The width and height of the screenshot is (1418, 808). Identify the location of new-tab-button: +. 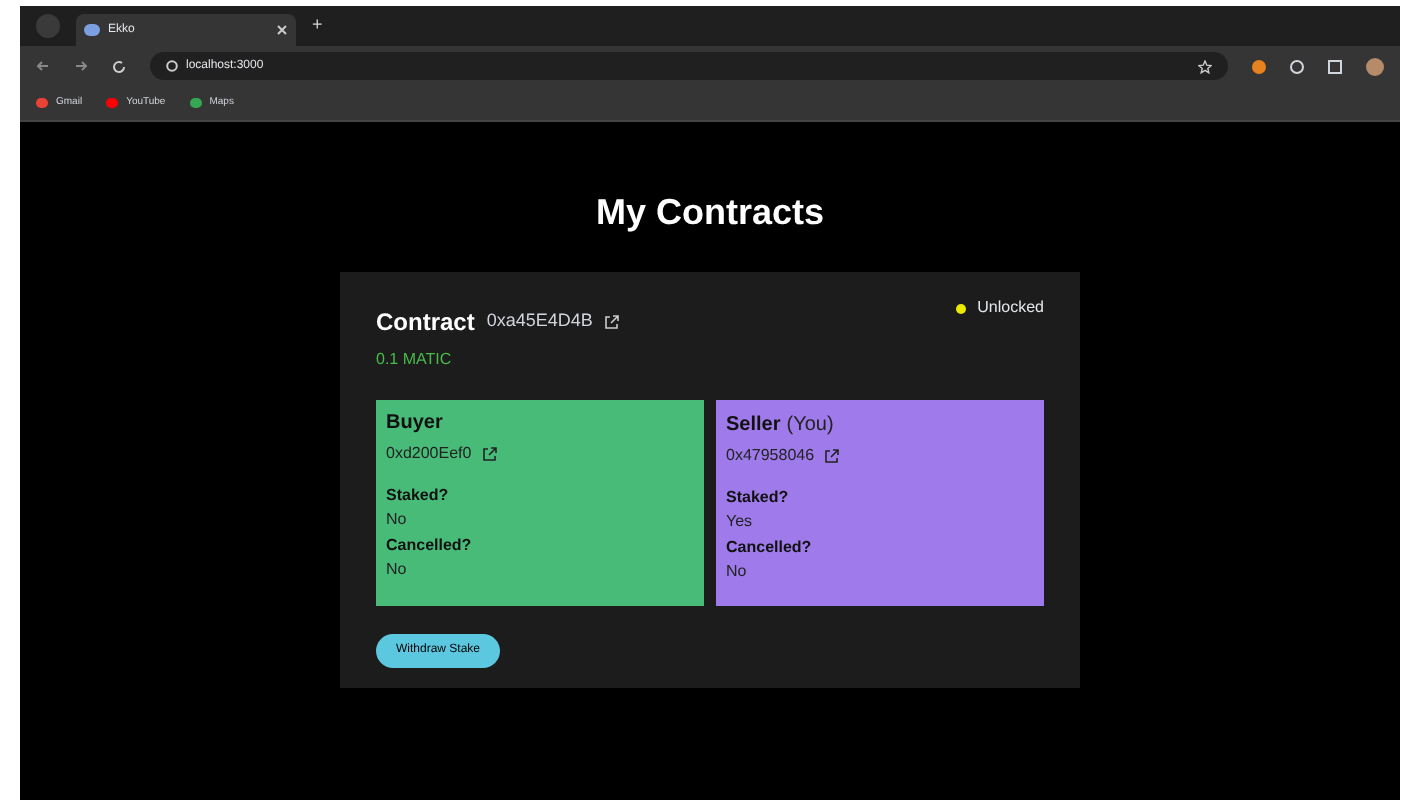
(317, 26).